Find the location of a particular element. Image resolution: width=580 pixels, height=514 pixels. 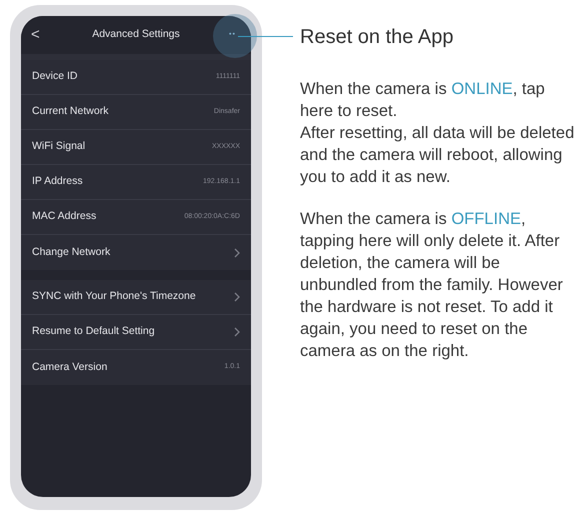

settings-row: Resume to Default Setting is located at coordinates (136, 332).